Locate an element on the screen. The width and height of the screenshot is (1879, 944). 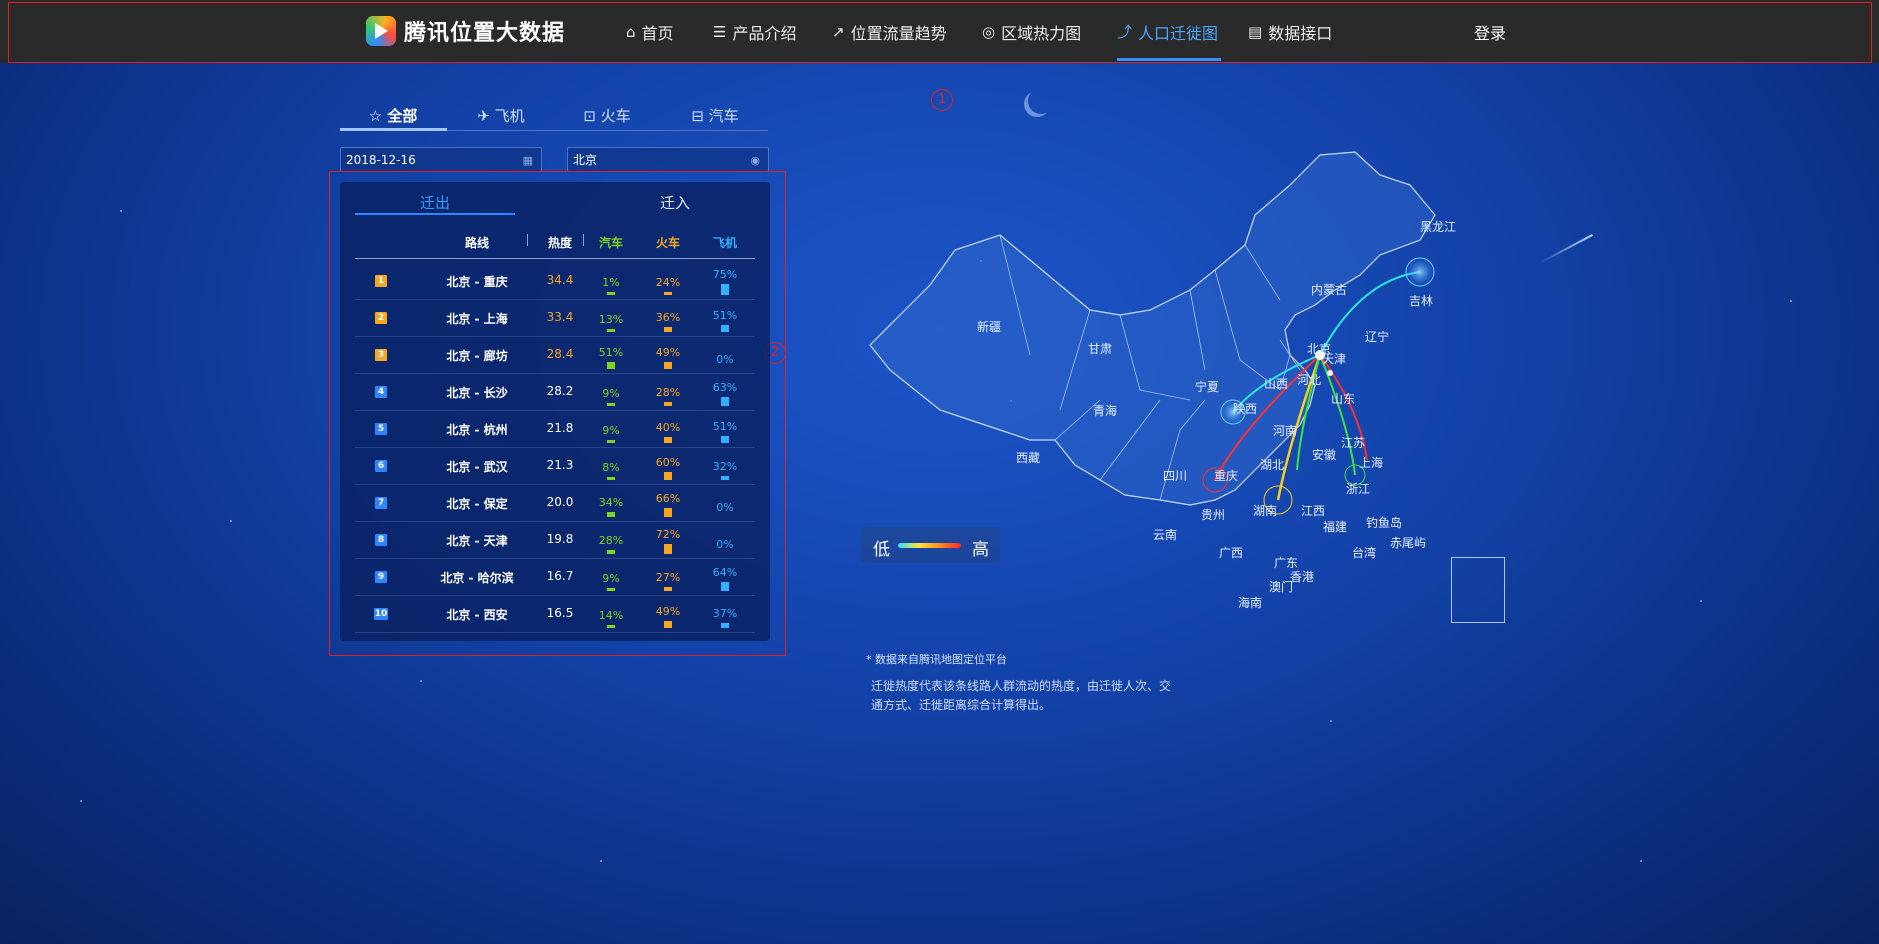
tab-train: ⊡ 火车 is located at coordinates (607, 115).